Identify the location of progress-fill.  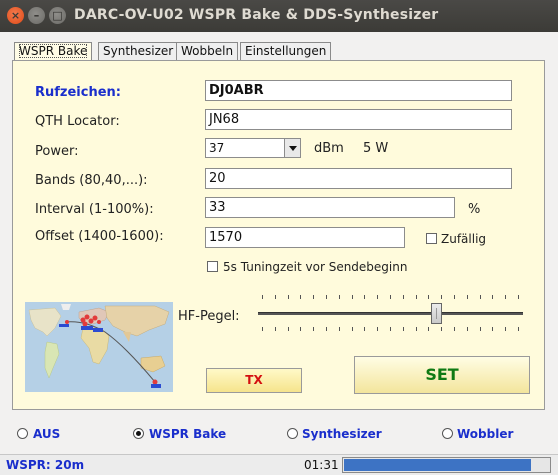
(437, 465).